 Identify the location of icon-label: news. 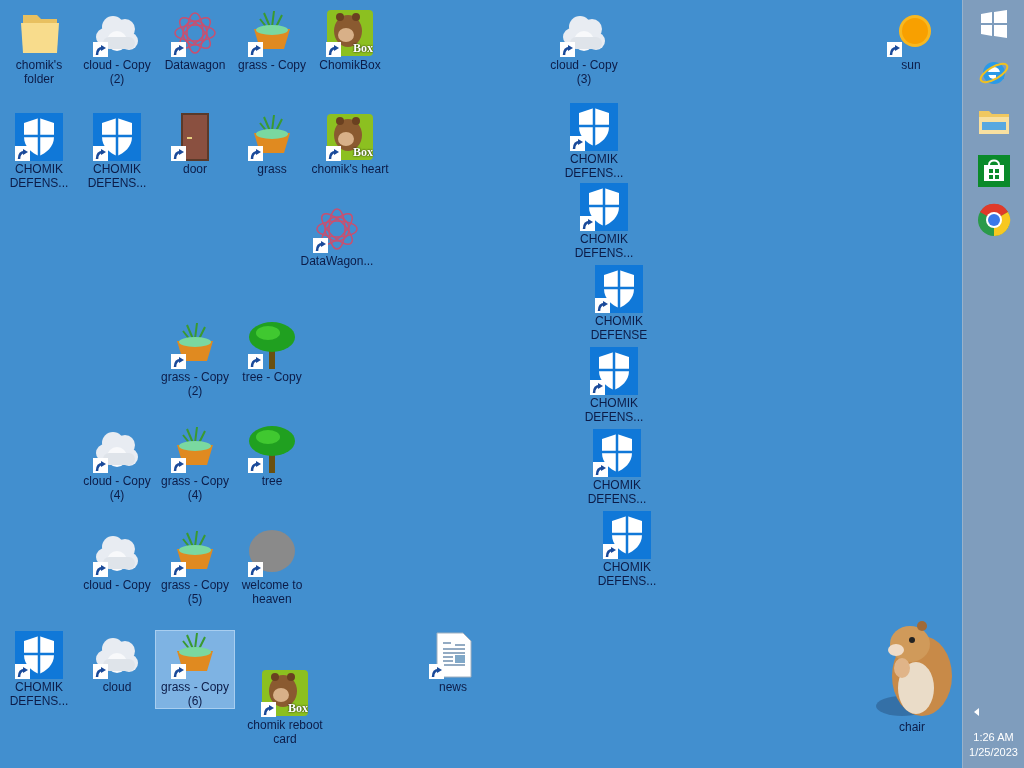
(453, 687).